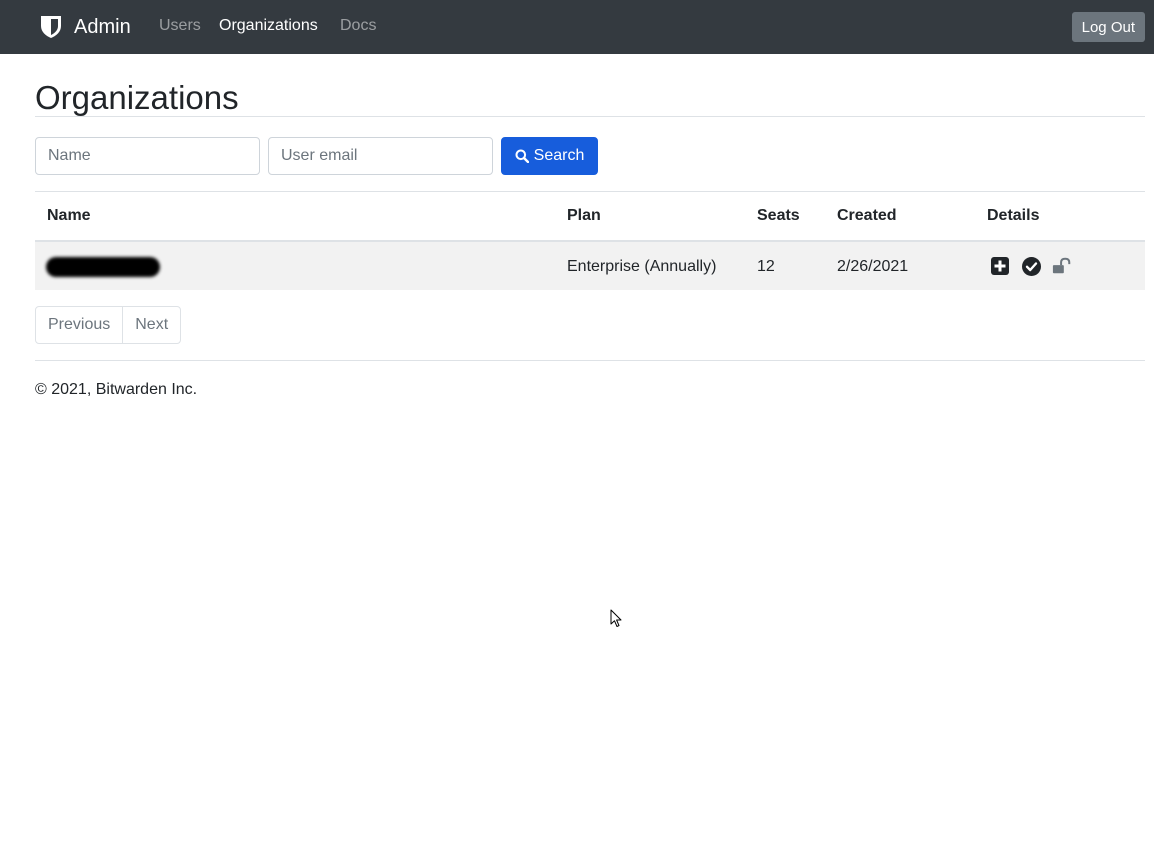 This screenshot has width=1154, height=849. What do you see at coordinates (51, 27) in the screenshot?
I see `bitwarden-shield-icon` at bounding box center [51, 27].